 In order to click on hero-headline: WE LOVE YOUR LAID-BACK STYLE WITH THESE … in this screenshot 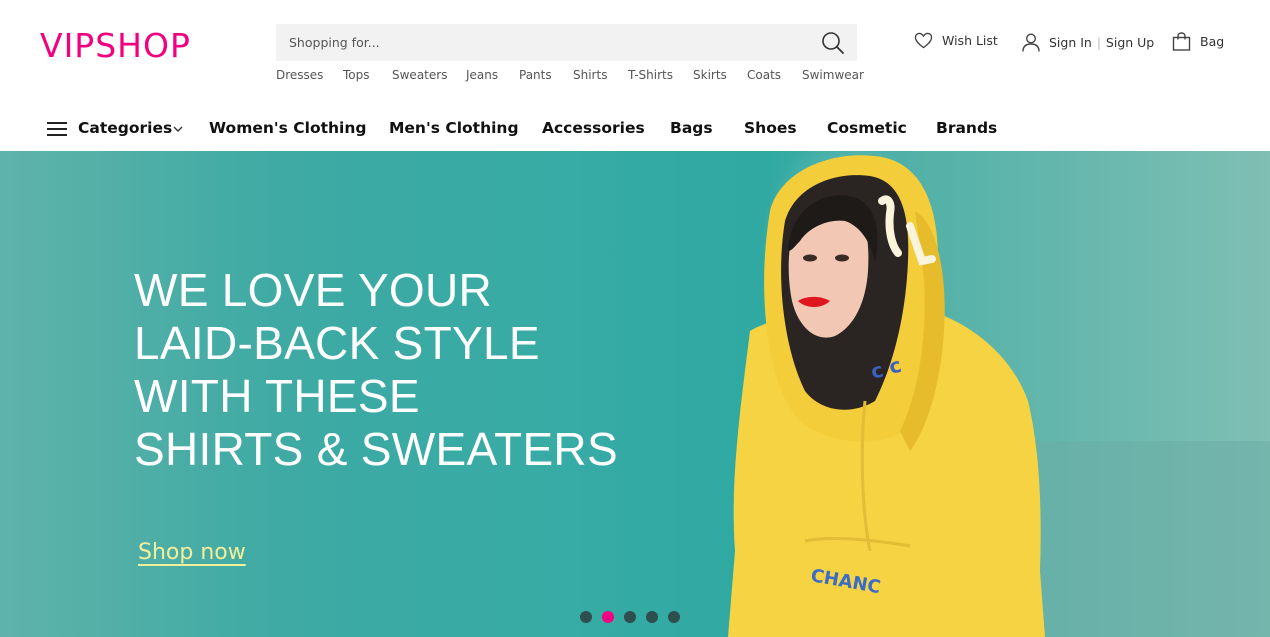, I will do `click(376, 370)`.